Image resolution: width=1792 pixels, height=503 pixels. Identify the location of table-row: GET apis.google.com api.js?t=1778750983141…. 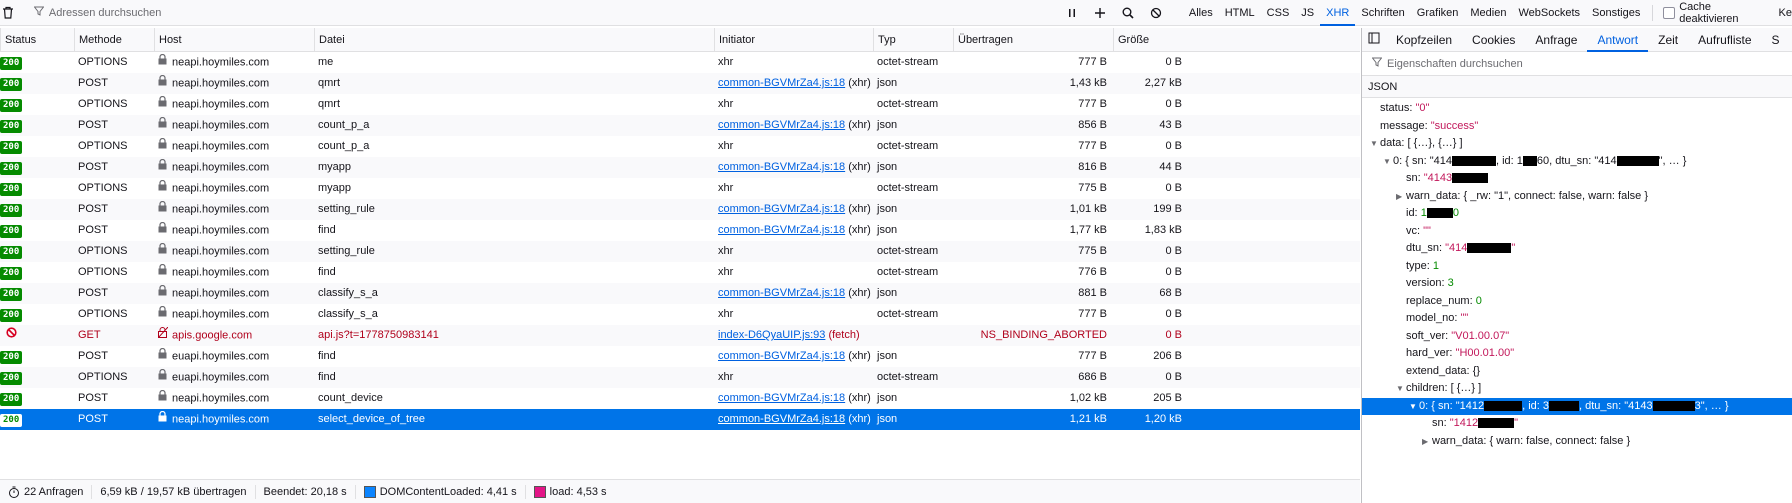
(680, 335).